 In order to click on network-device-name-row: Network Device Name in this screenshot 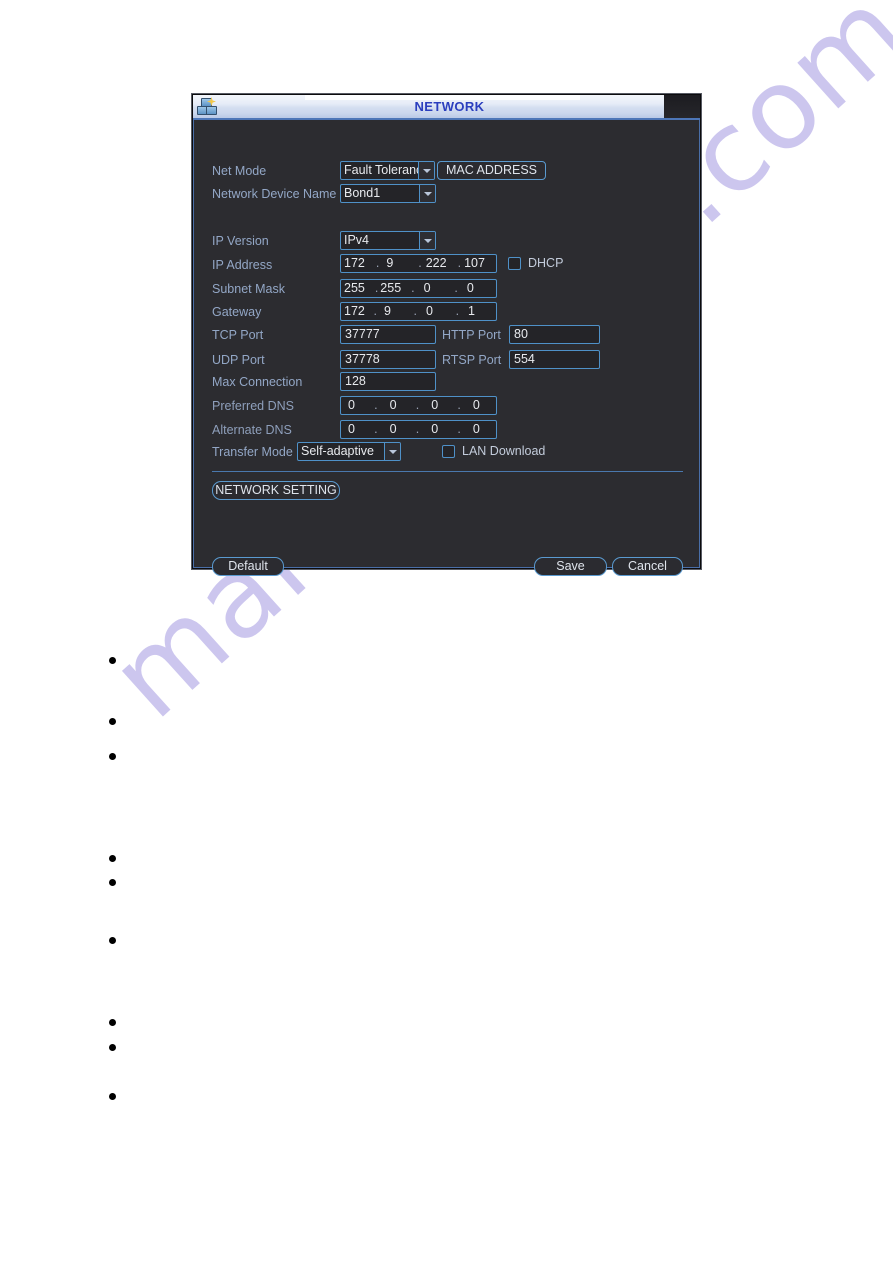, I will do `click(276, 193)`.